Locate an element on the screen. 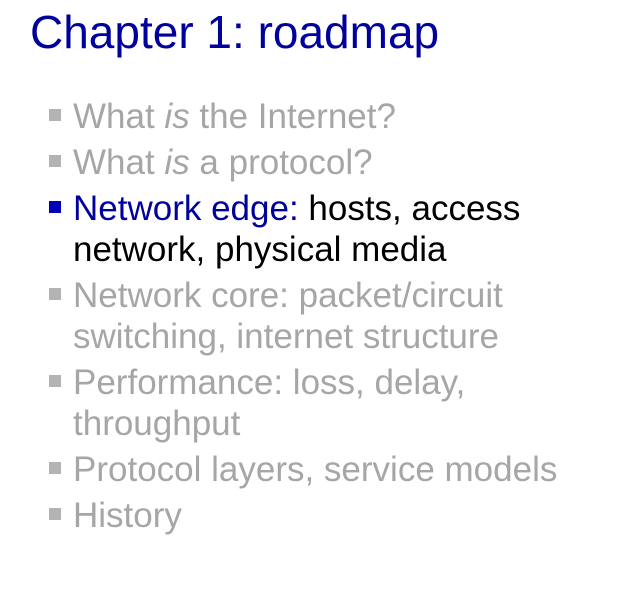 The height and width of the screenshot is (603, 628). item-text-line1: Network core: packet/circuit is located at coordinates (288, 295).